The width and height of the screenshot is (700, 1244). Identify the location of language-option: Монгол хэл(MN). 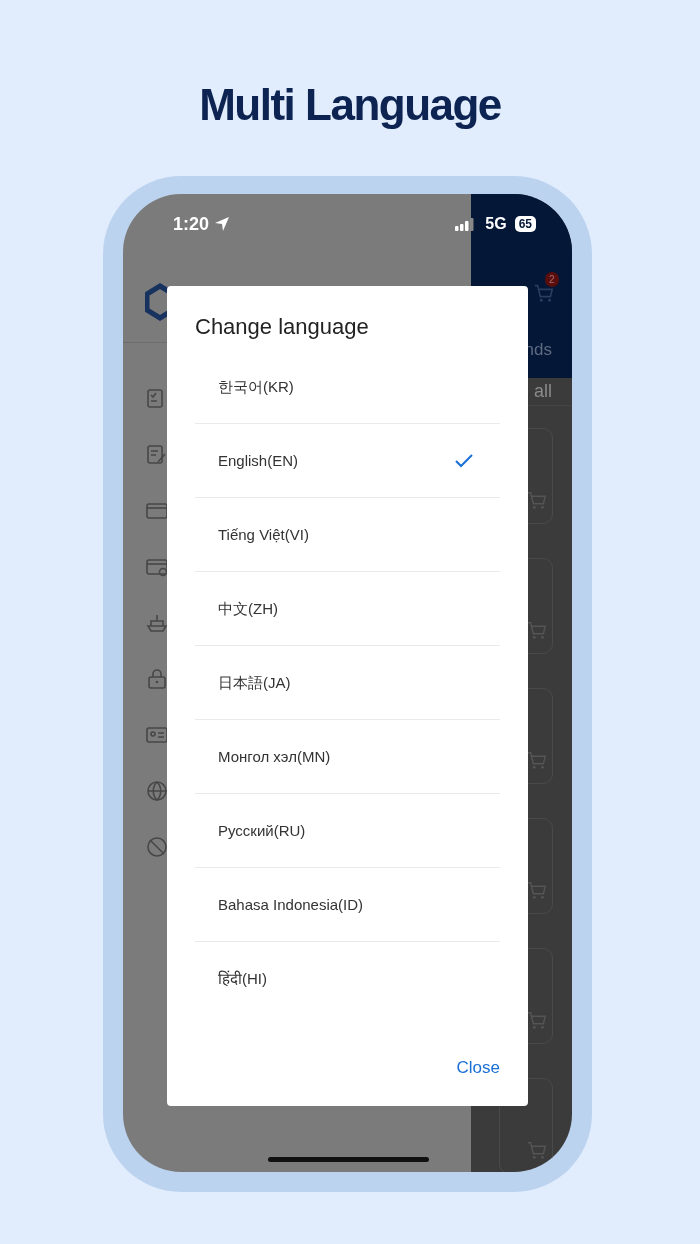
(347, 757).